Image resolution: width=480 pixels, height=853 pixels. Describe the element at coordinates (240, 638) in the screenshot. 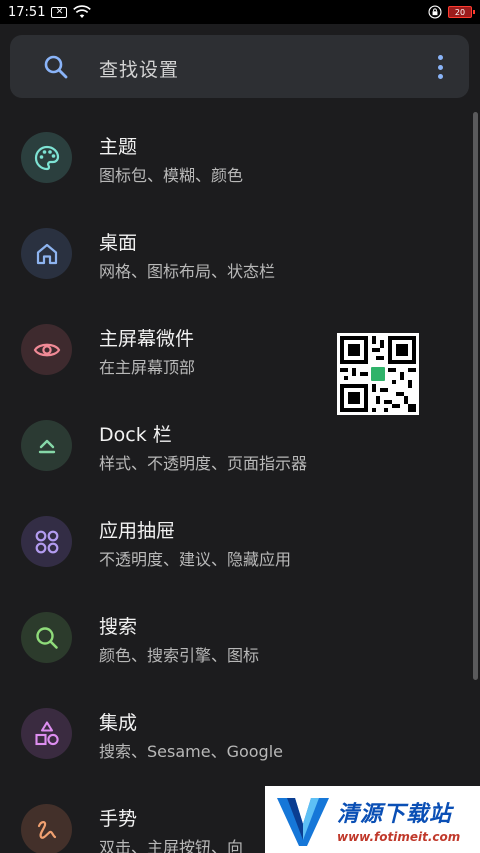

I see `settings-item-search: 搜索 颜色、搜索引擎、图标` at that location.